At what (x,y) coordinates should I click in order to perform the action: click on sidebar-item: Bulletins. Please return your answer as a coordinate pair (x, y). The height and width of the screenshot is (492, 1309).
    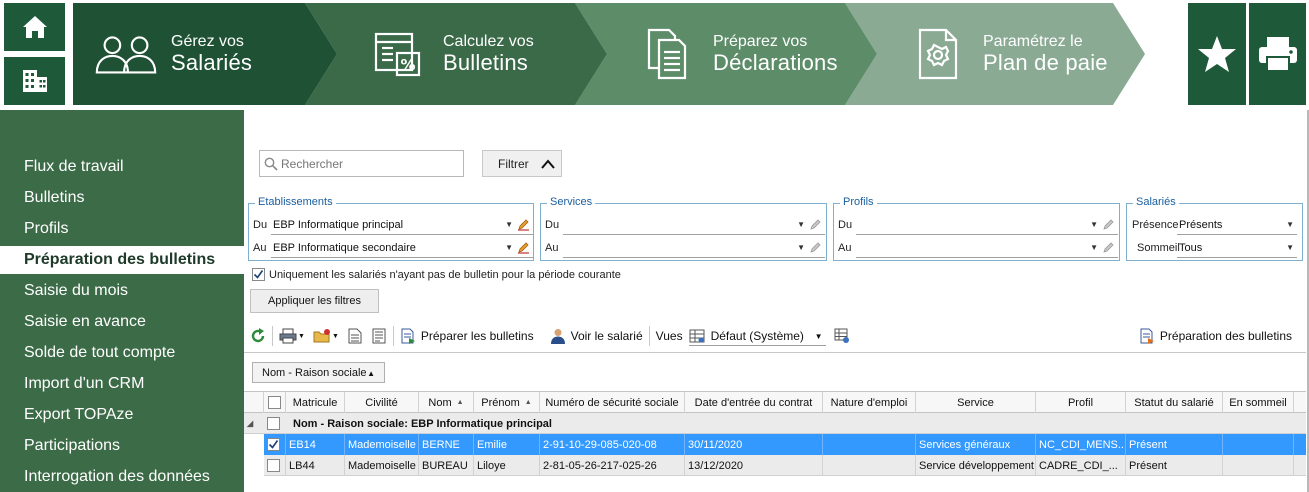
    Looking at the image, I should click on (122, 198).